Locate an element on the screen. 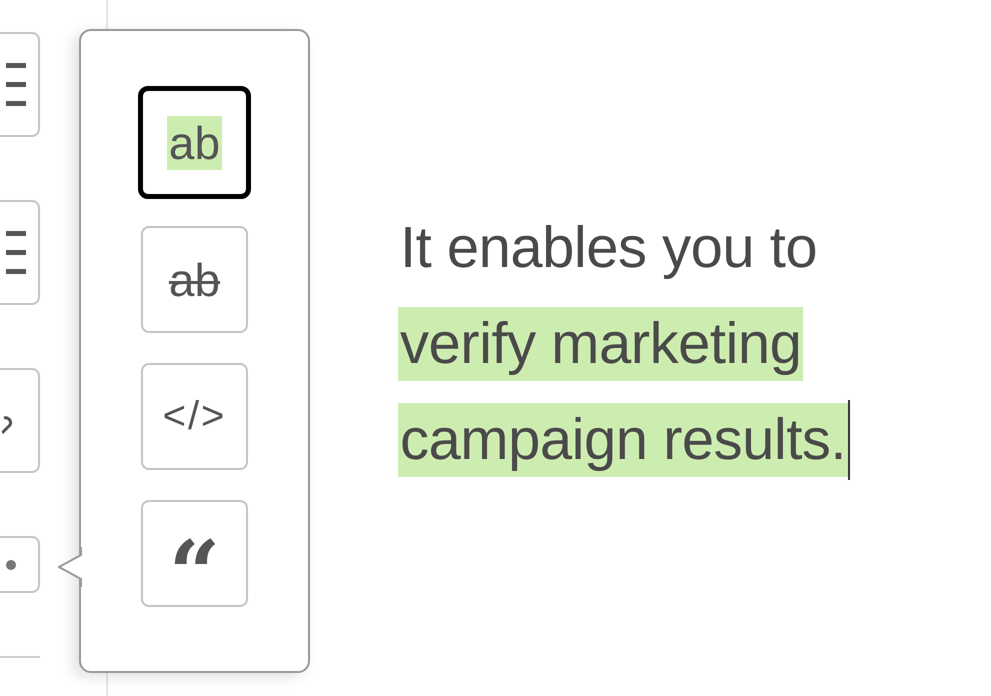 The height and width of the screenshot is (696, 991). bullet-icon is located at coordinates (11, 565).